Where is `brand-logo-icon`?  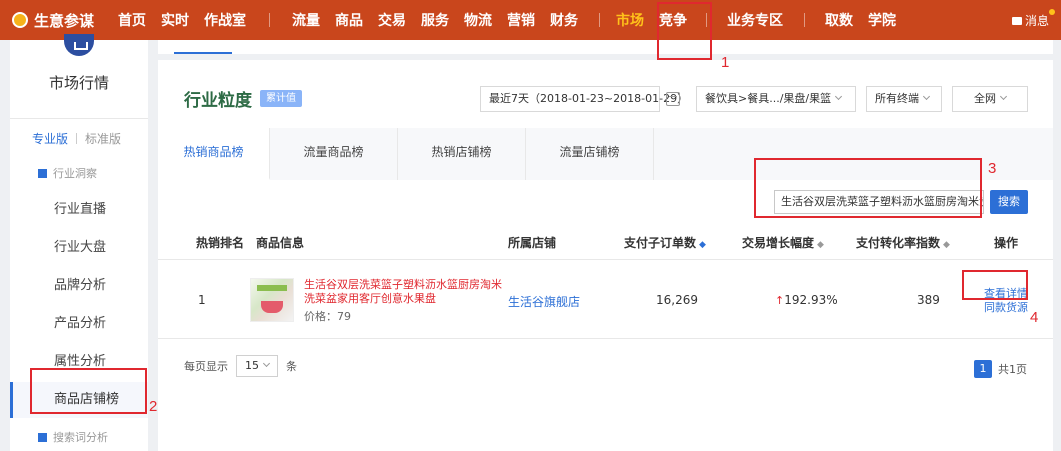
brand-logo-icon is located at coordinates (20, 20).